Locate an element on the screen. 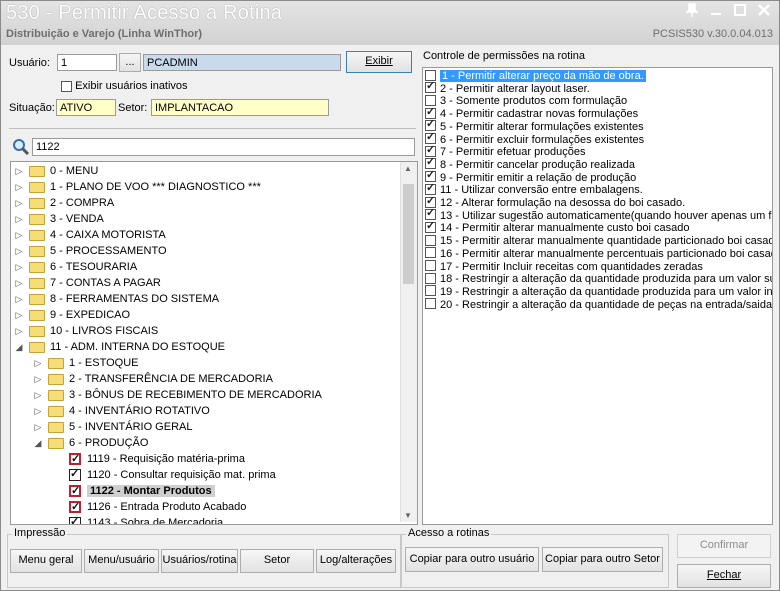  tree-item: ▷ 4 - INVENTÁRIO ROTATIVO is located at coordinates (121, 411).